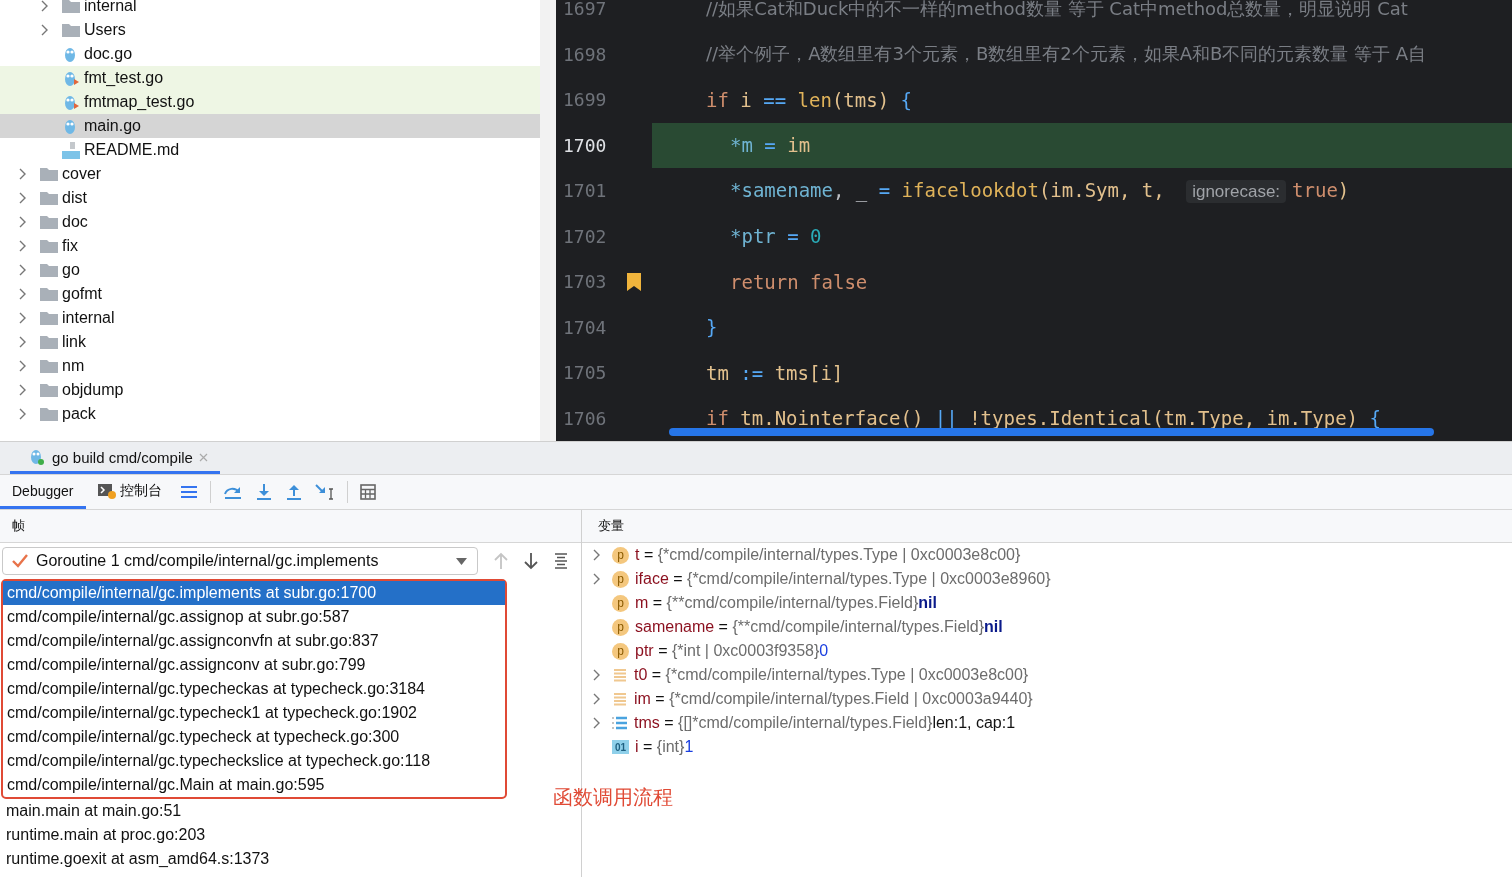 The image size is (1512, 877). Describe the element at coordinates (531, 561) in the screenshot. I see `down-arrow-icon` at that location.